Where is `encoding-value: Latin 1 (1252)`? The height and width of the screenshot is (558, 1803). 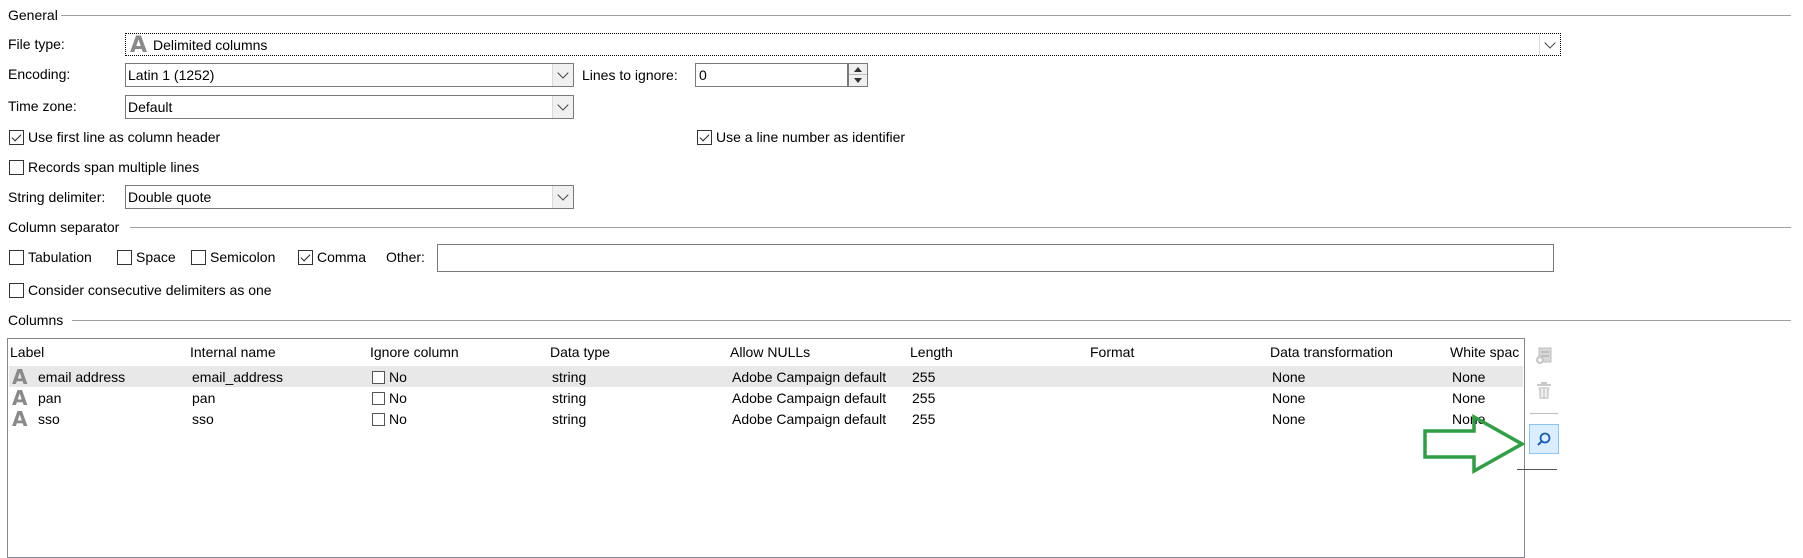 encoding-value: Latin 1 (1252) is located at coordinates (171, 75).